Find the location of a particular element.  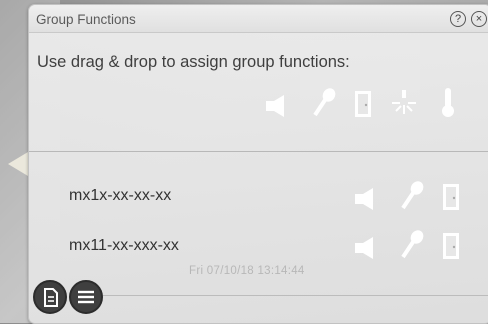

popover-pointer is located at coordinates (18, 164).